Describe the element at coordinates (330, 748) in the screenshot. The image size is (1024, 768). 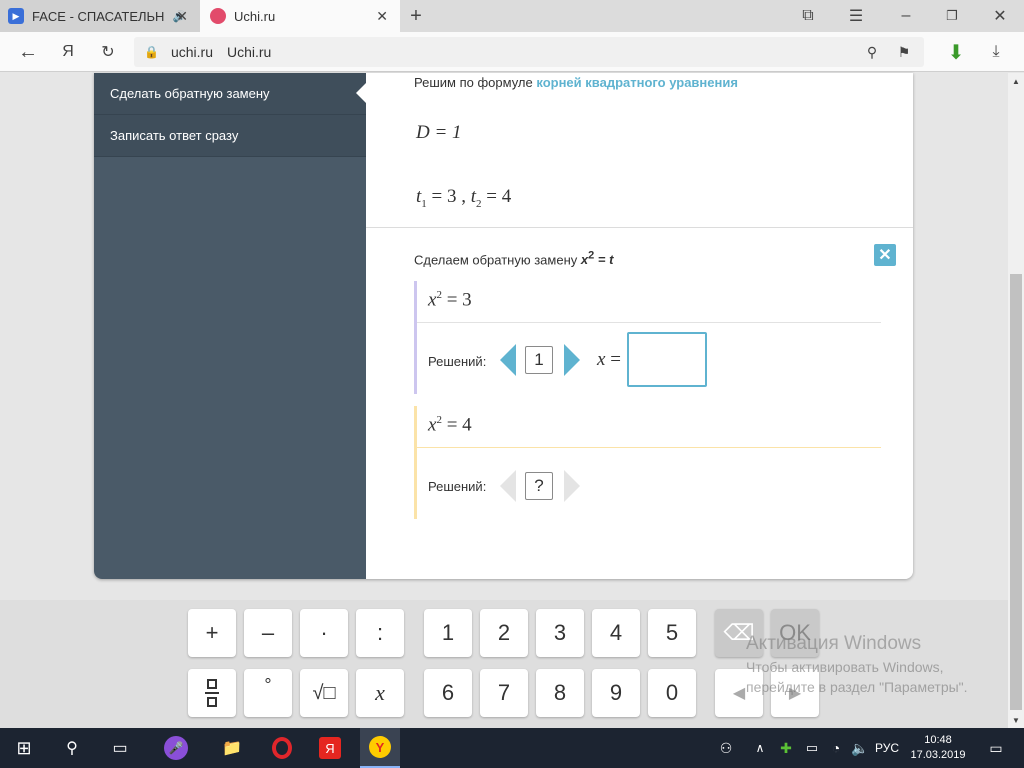
I see `yandex-browser-icon: Я` at that location.